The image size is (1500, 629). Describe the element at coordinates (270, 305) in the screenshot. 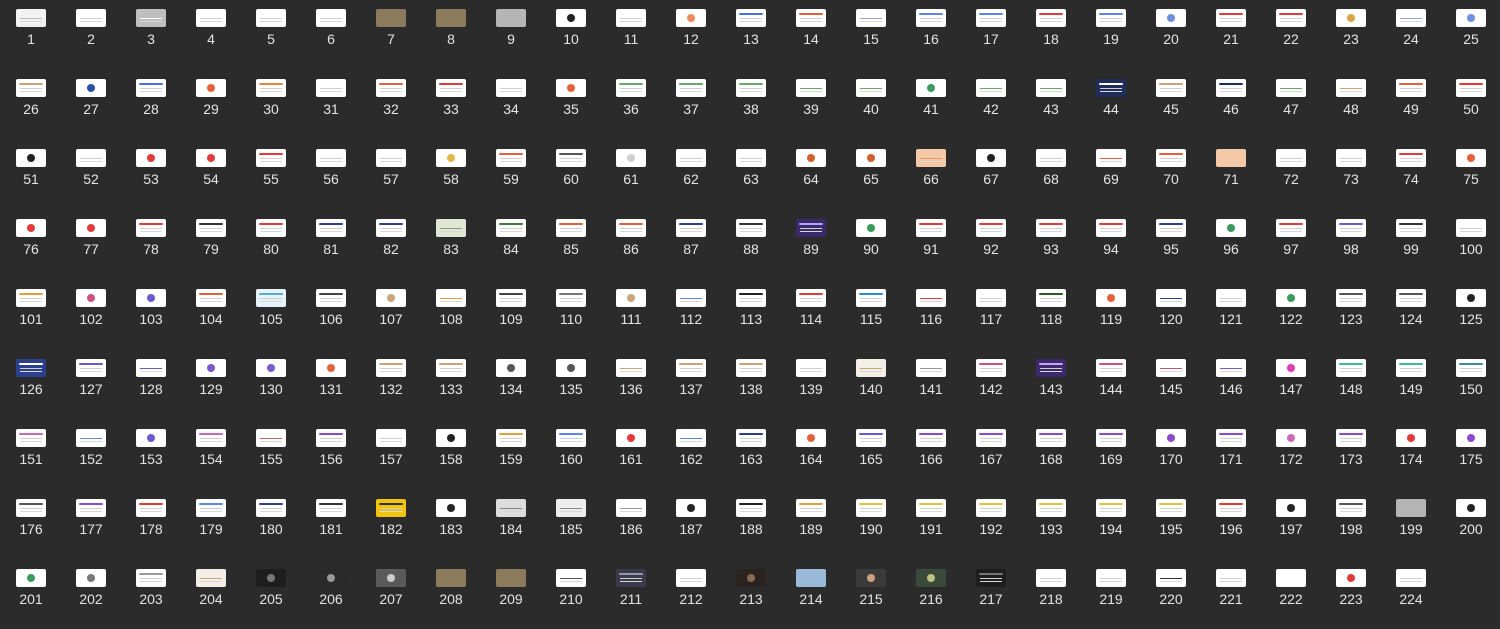

I see `slide-thumbnail: 105` at that location.